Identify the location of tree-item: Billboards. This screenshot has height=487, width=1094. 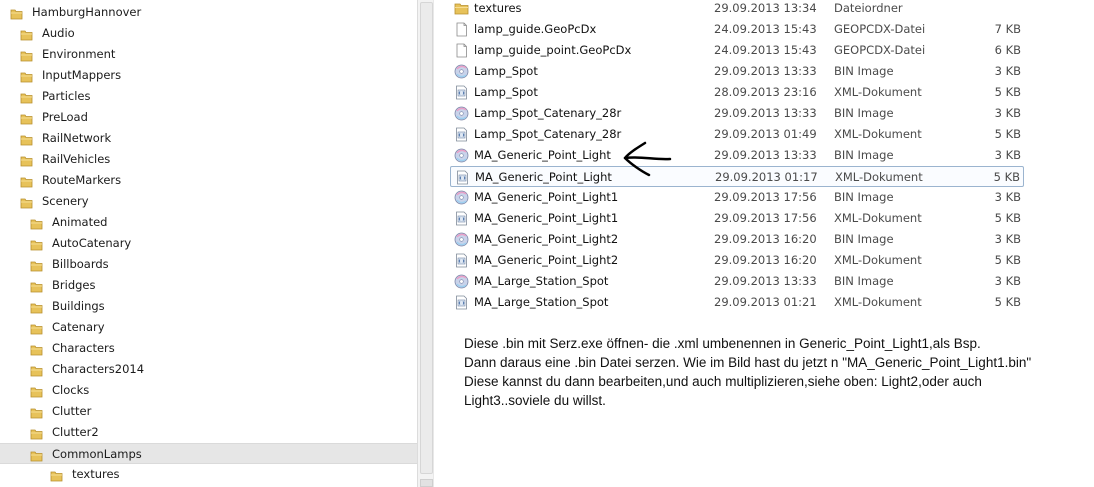
(208, 264).